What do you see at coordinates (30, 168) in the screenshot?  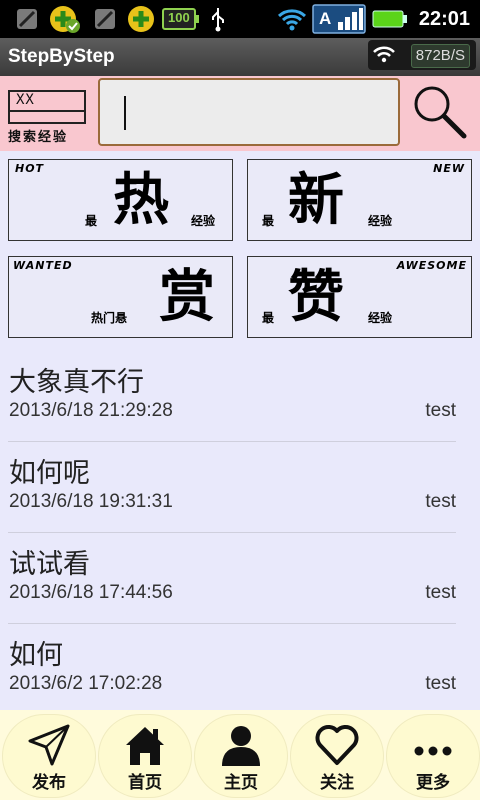 I see `tile-tag: HOT` at bounding box center [30, 168].